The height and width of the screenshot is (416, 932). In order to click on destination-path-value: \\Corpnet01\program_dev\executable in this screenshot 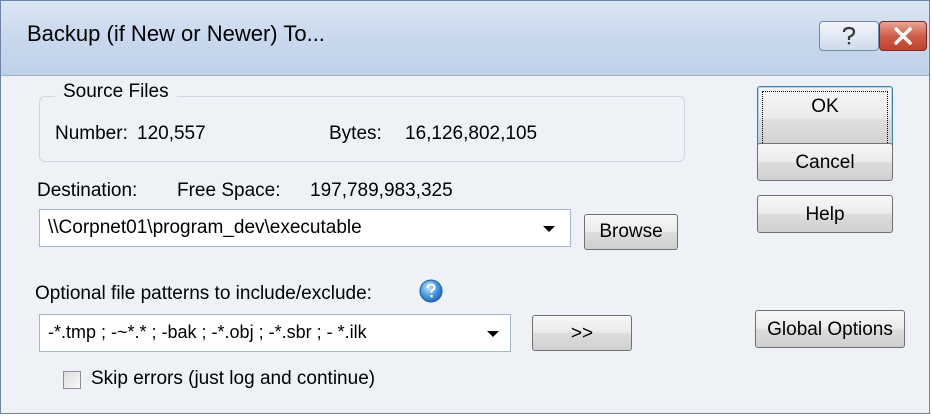, I will do `click(205, 227)`.